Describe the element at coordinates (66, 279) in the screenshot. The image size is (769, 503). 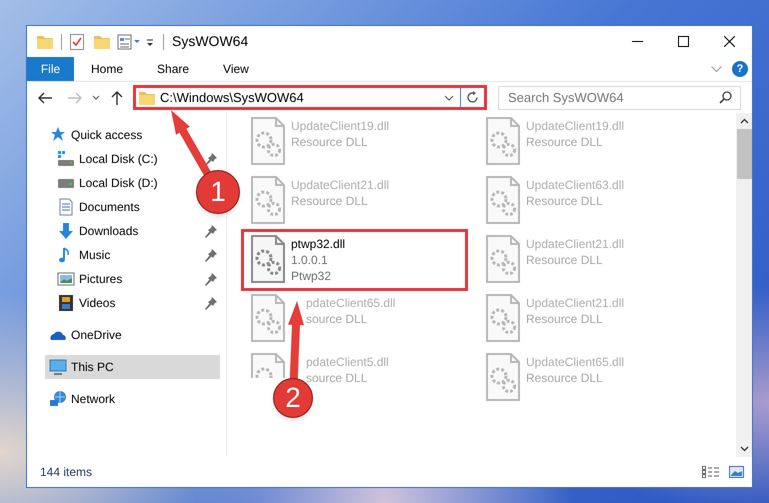
I see `pictures-icon` at that location.